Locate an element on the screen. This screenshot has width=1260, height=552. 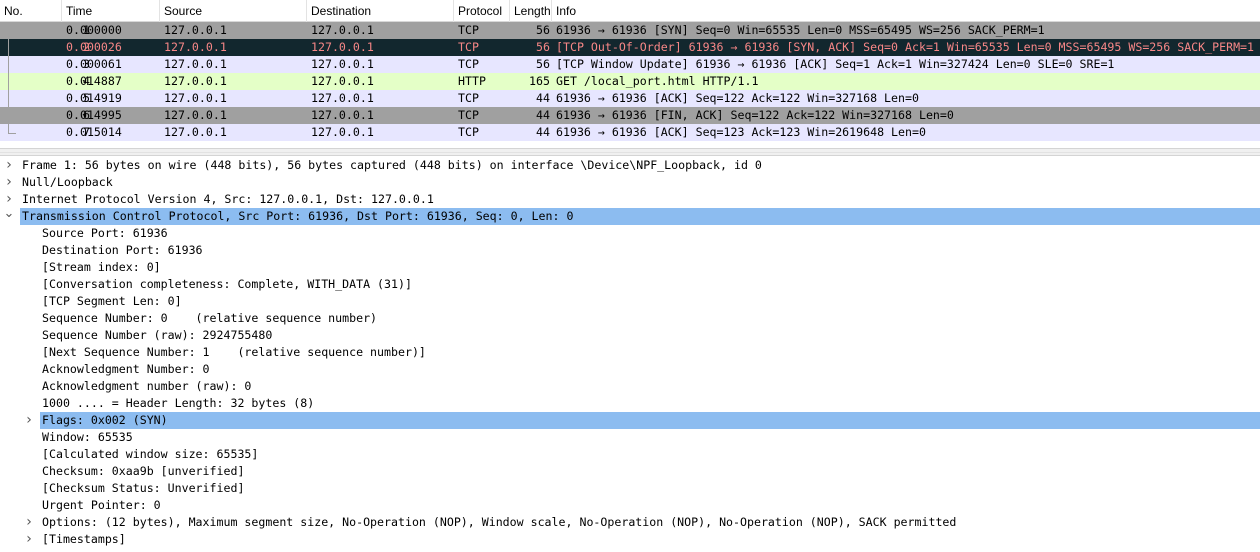
detail-item: Source Port: 61936 is located at coordinates (630, 233).